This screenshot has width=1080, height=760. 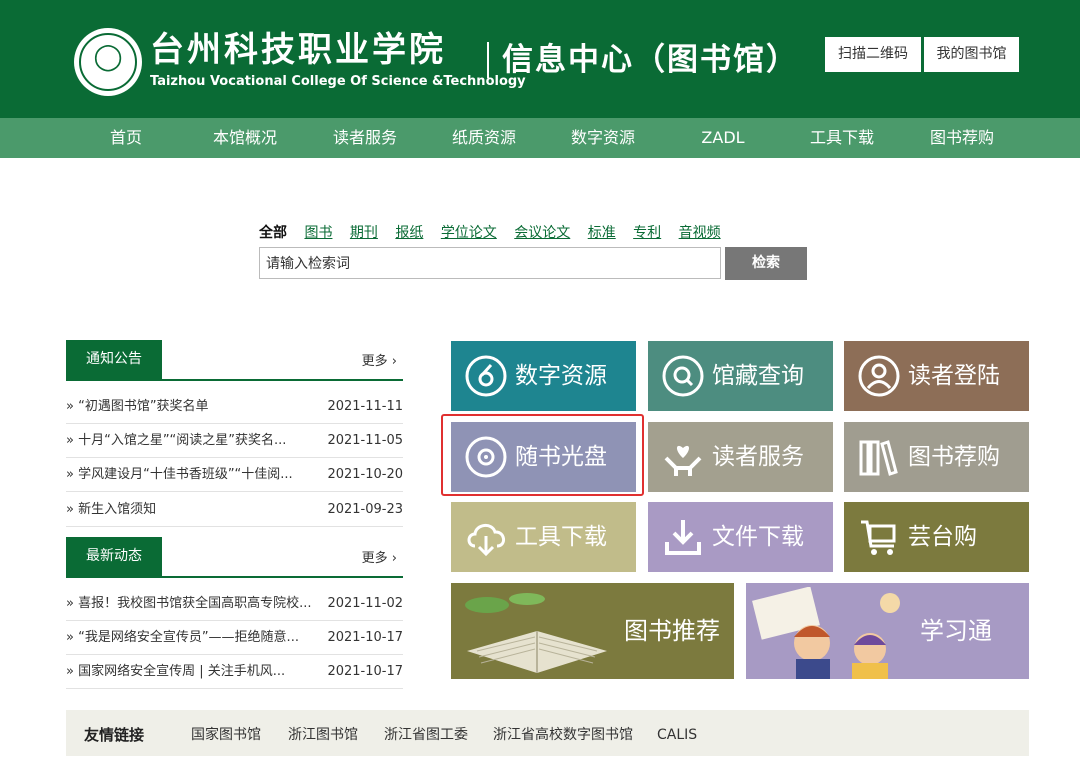 I want to click on news-more-link: 更多 ›, so click(x=379, y=556).